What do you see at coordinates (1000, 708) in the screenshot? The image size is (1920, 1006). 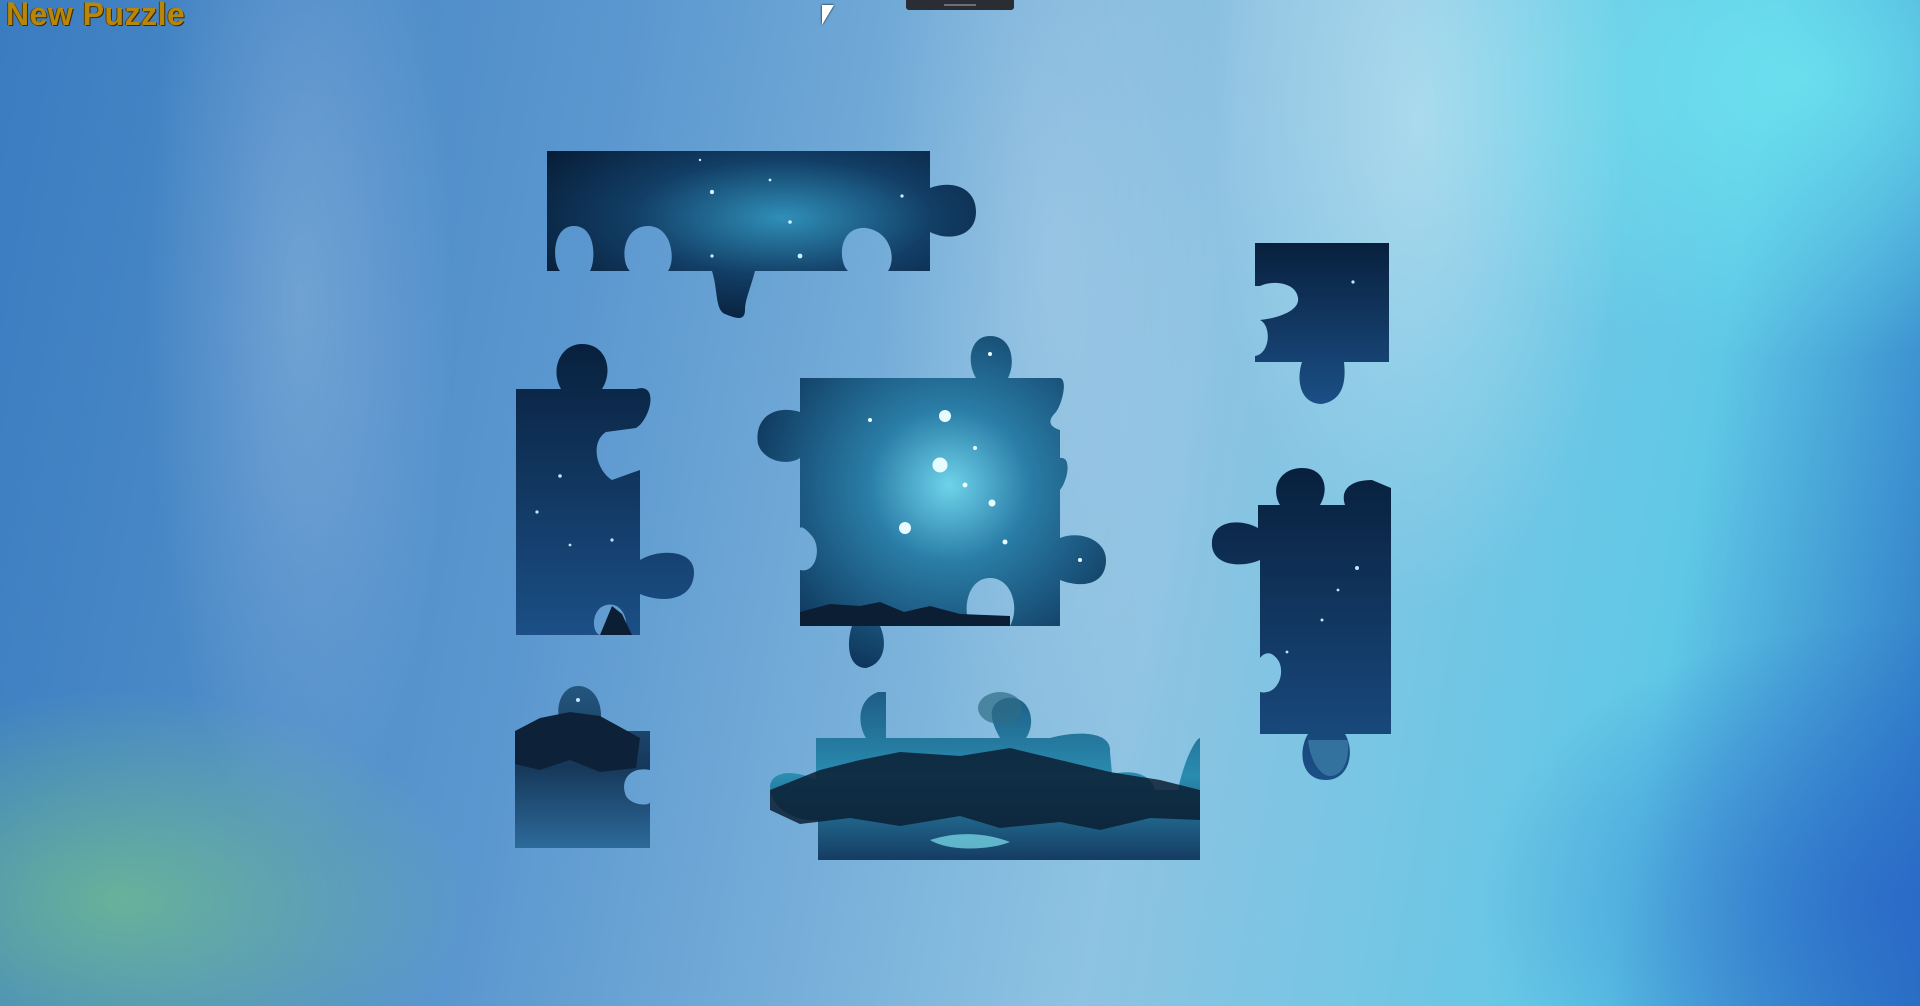 I see `moon-reflection` at bounding box center [1000, 708].